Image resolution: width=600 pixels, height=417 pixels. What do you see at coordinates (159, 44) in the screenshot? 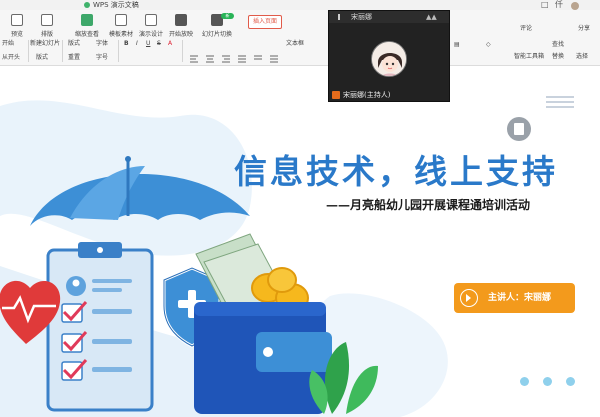
I see `strike-button: S` at bounding box center [159, 44].